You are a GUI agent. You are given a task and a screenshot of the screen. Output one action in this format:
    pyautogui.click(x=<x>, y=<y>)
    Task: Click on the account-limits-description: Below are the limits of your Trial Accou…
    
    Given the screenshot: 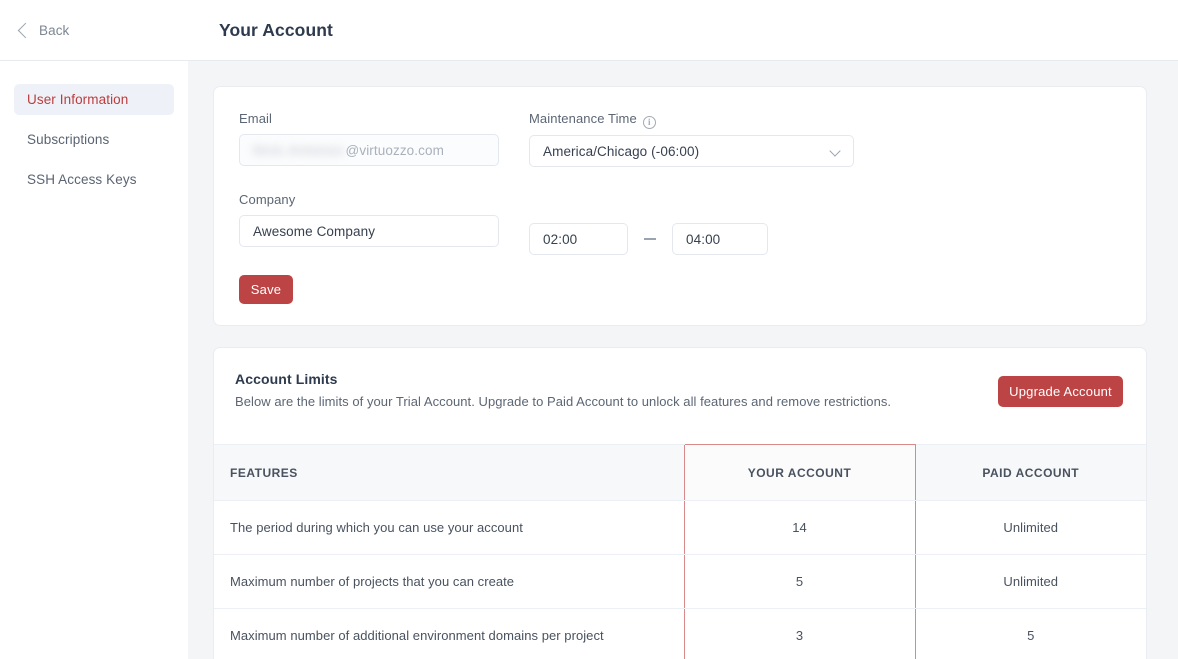 What is the action you would take?
    pyautogui.click(x=563, y=401)
    